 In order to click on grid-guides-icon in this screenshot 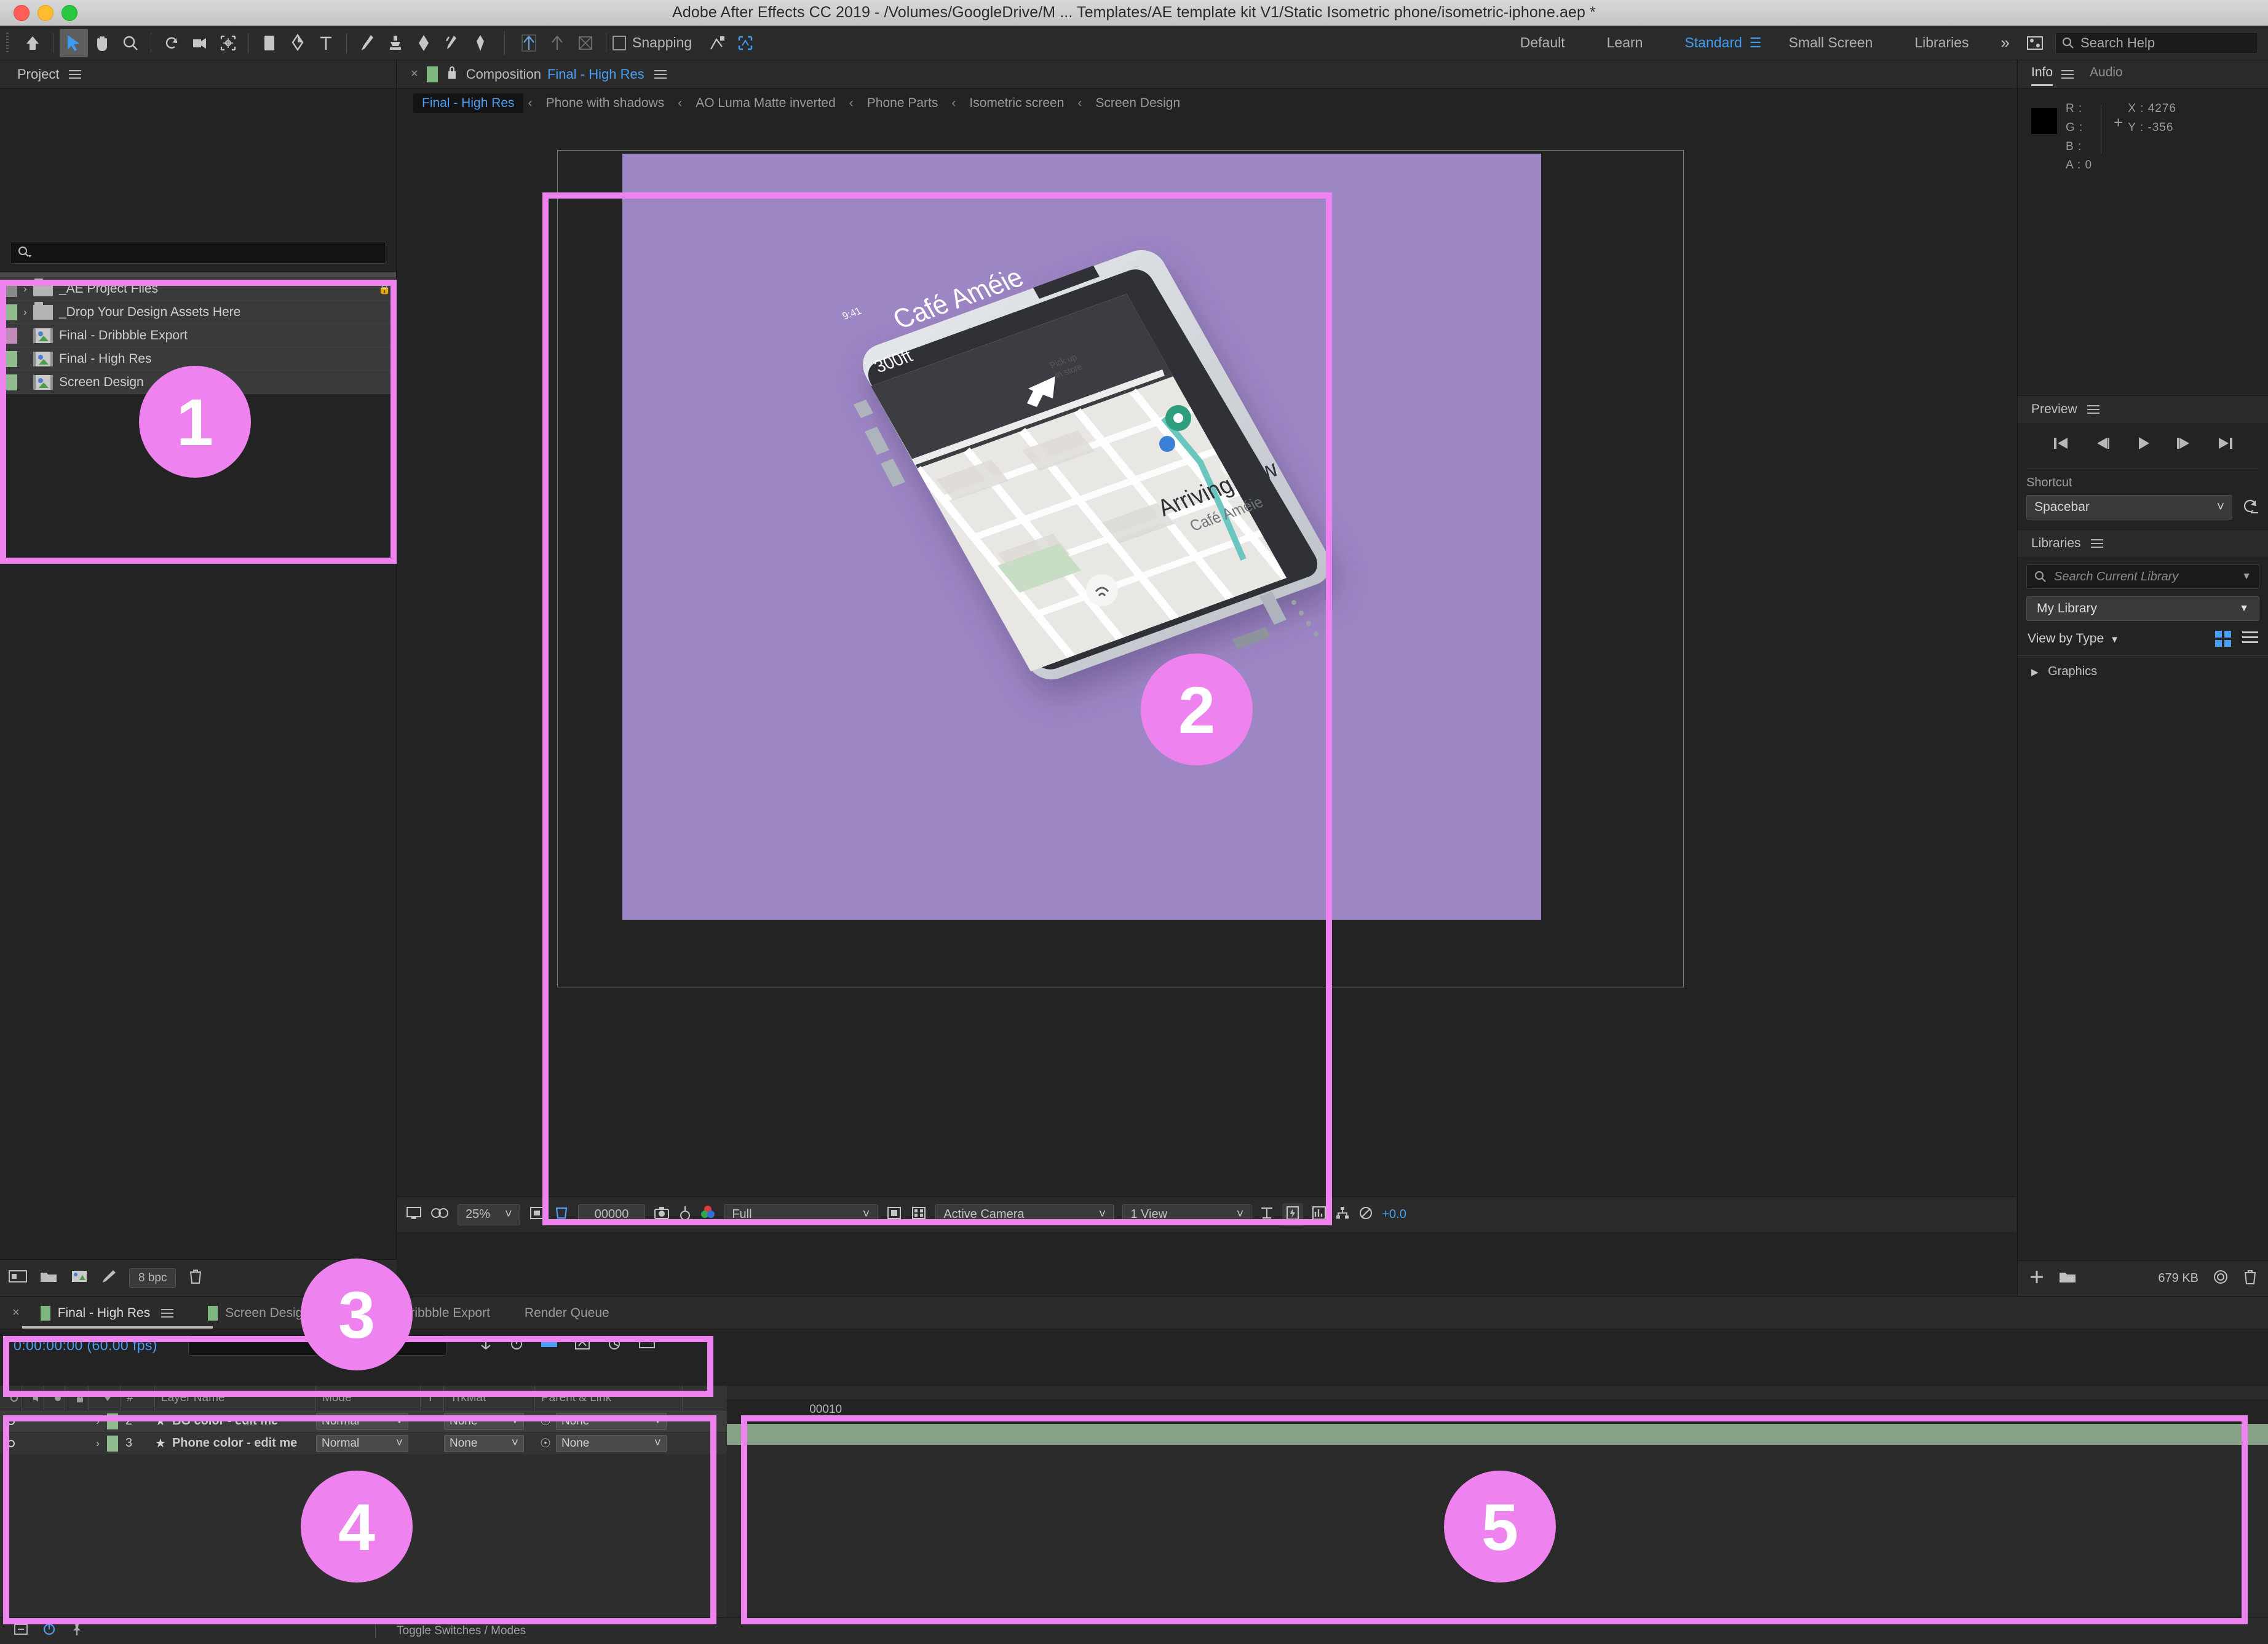, I will do `click(537, 1214)`.